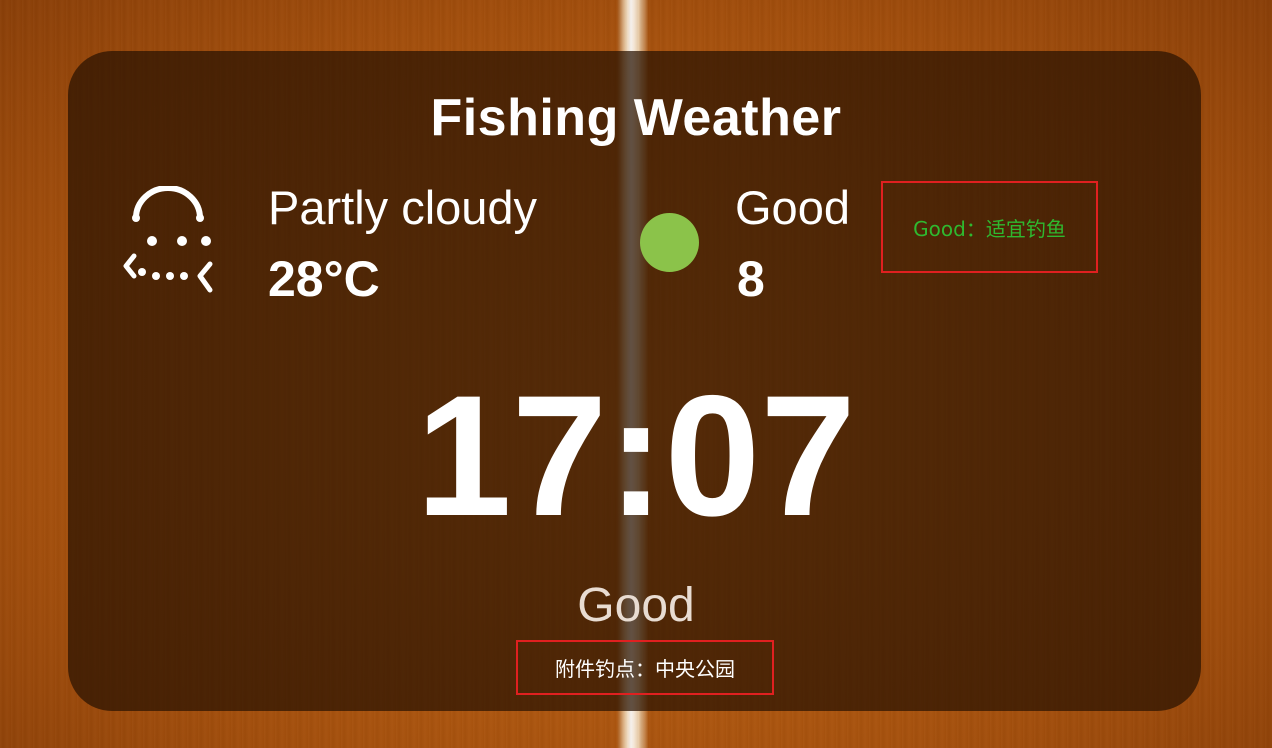 The image size is (1272, 748). What do you see at coordinates (636, 118) in the screenshot?
I see `page-title: Fishing Weather` at bounding box center [636, 118].